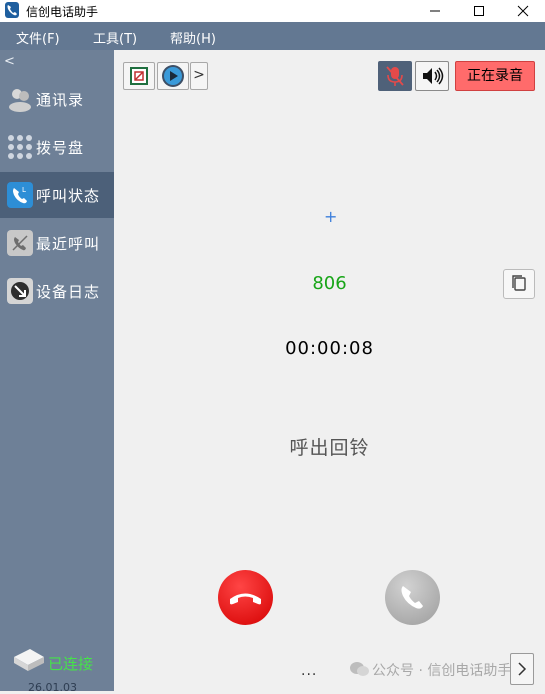  I want to click on next-page-button, so click(522, 669).